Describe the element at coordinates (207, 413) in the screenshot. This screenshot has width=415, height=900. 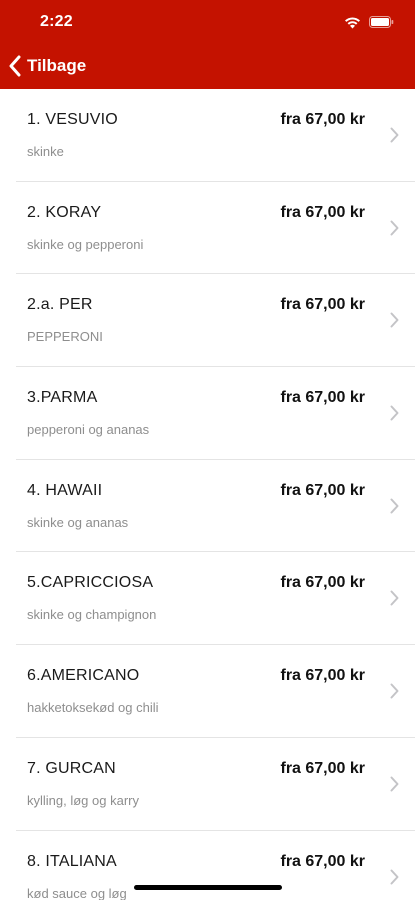
I see `menu-item-row: 3.PARMA pepperoni og ananas fra 67,00 kr` at that location.